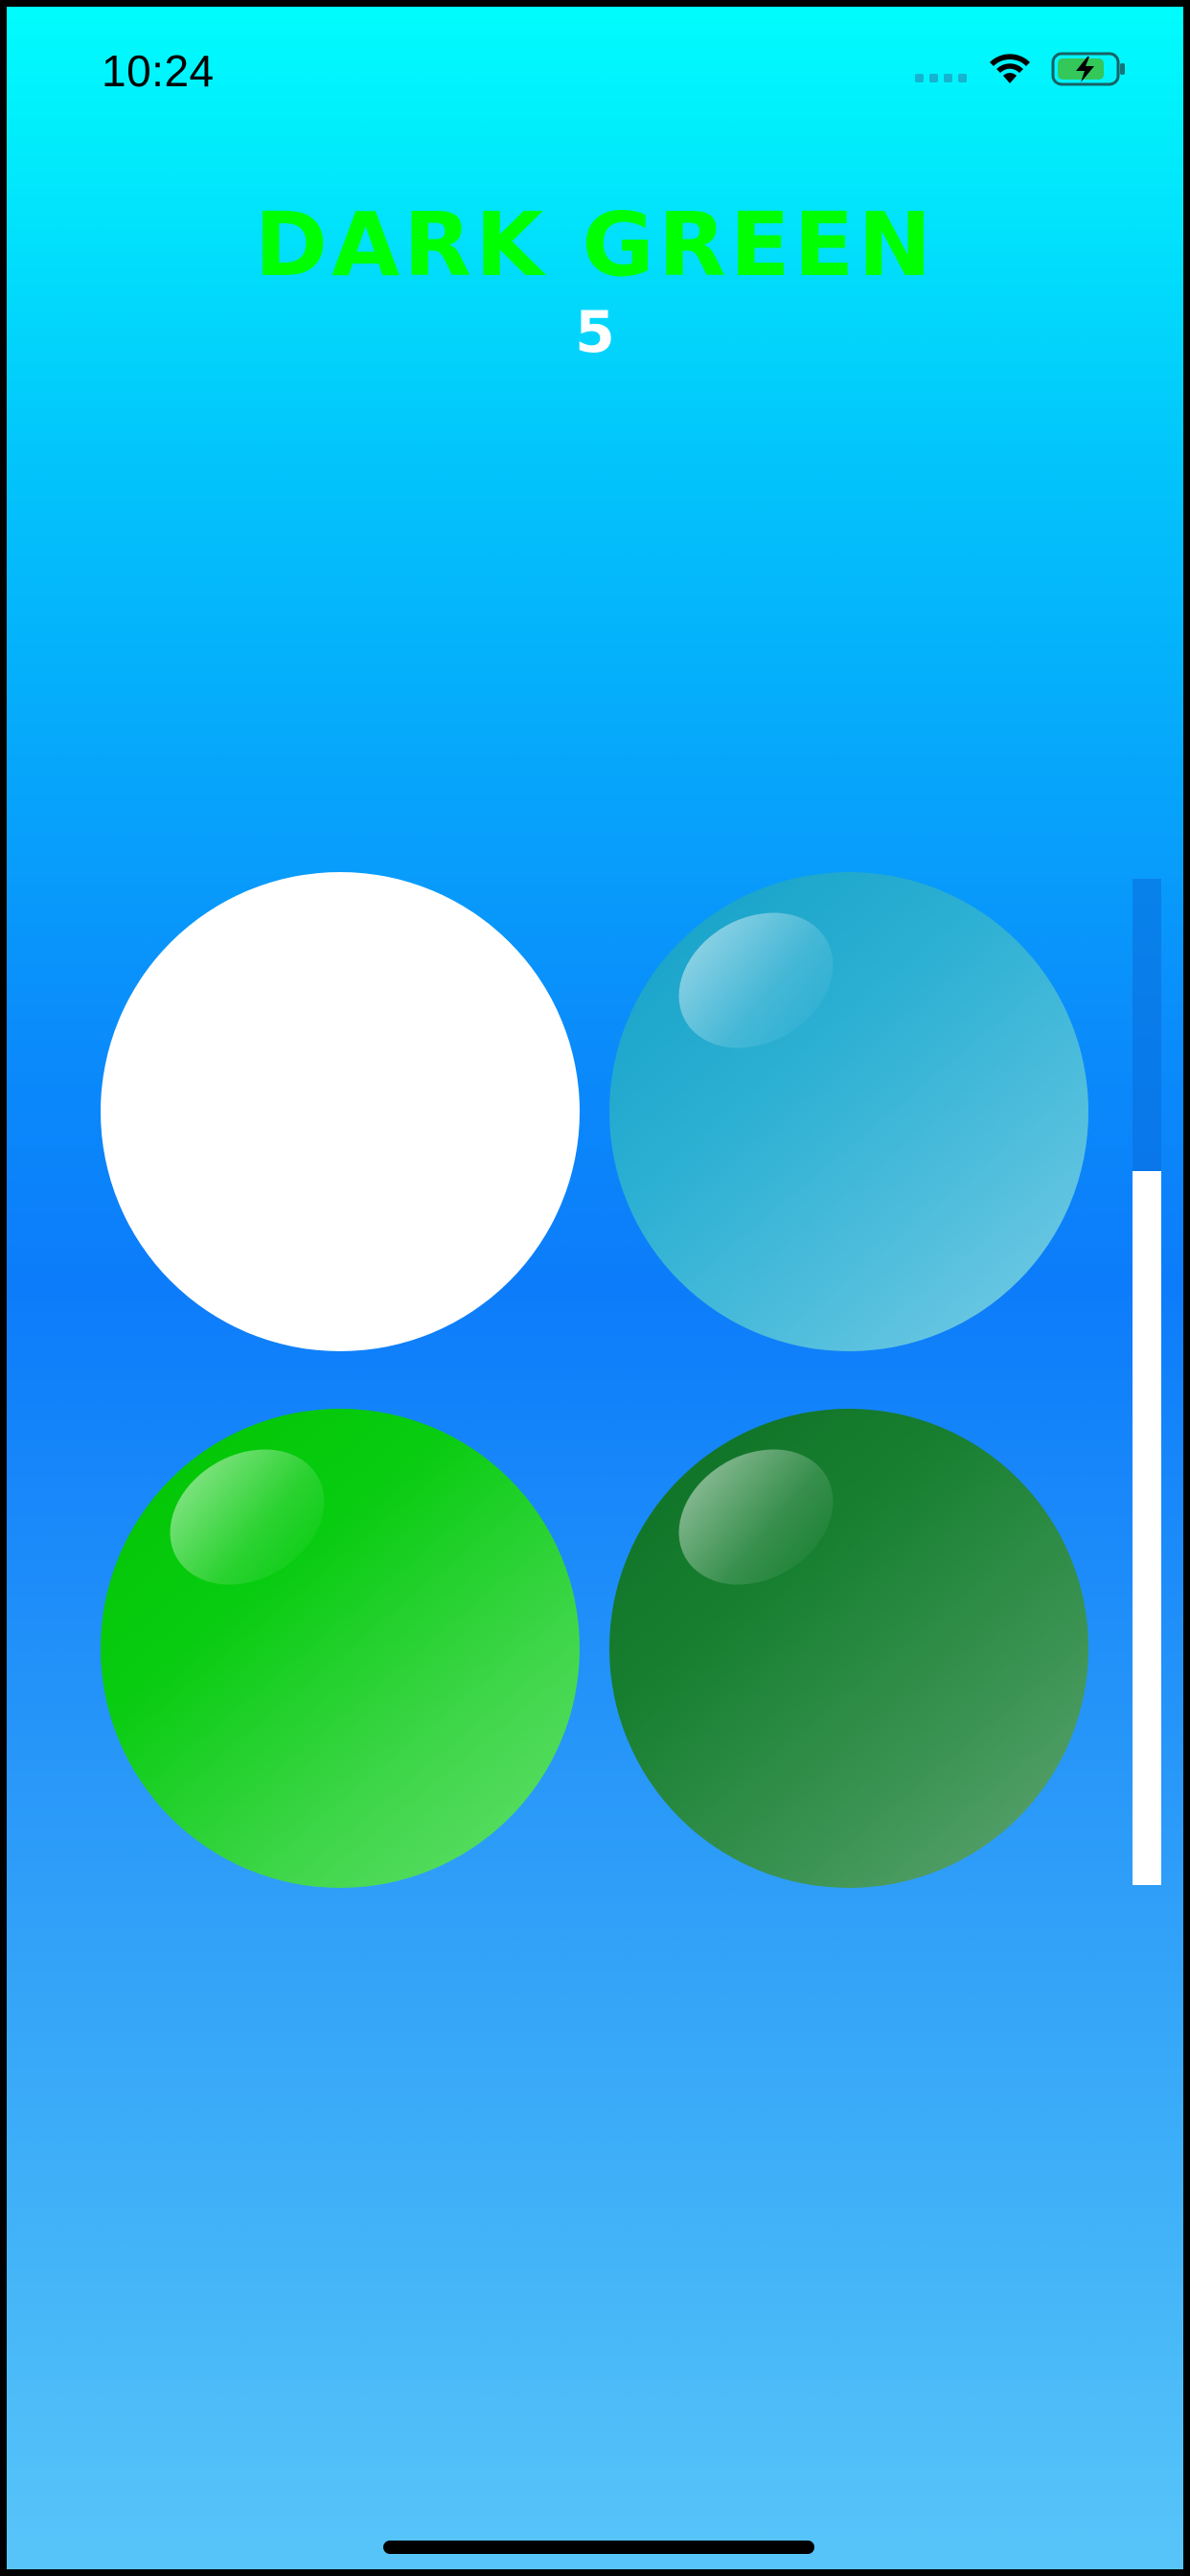  What do you see at coordinates (595, 332) in the screenshot?
I see `score-counter: 5` at bounding box center [595, 332].